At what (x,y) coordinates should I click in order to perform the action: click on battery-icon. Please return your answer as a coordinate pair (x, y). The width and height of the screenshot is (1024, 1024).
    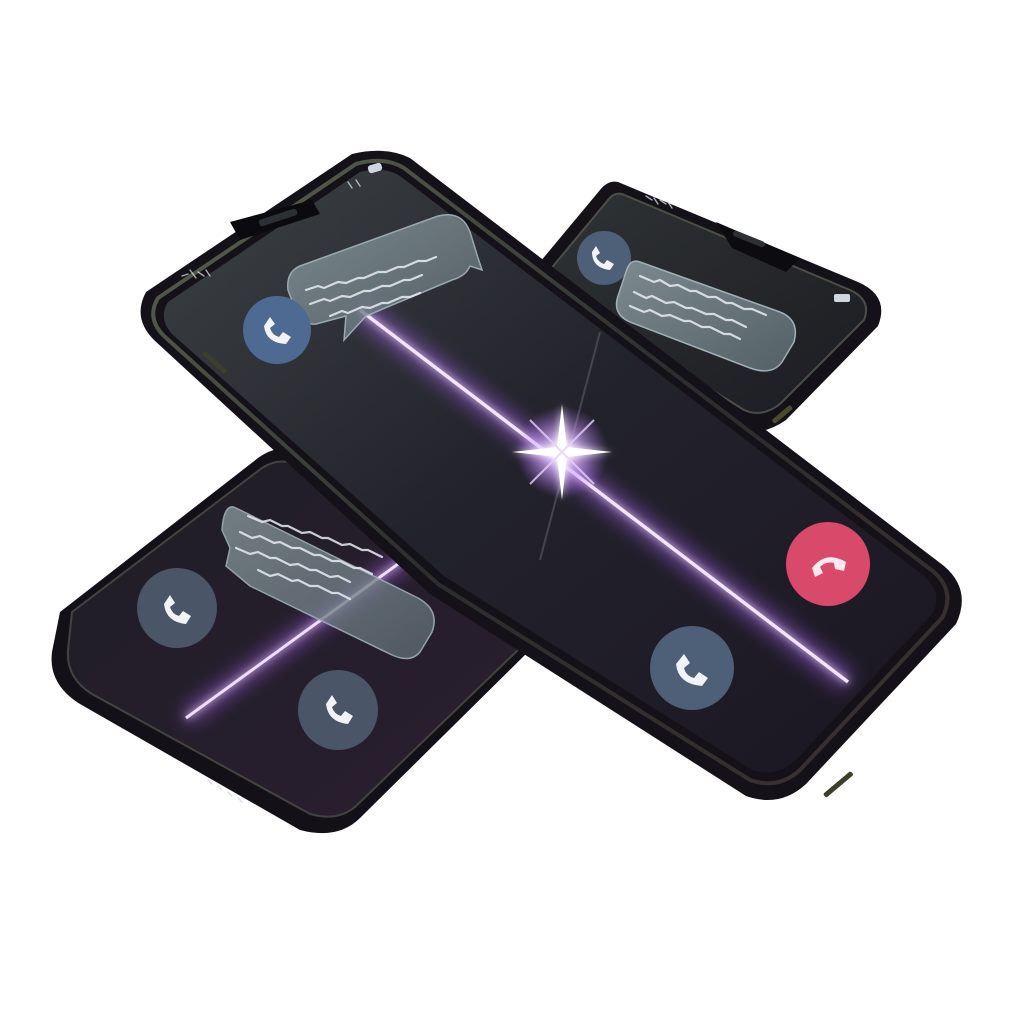
    Looking at the image, I should click on (842, 298).